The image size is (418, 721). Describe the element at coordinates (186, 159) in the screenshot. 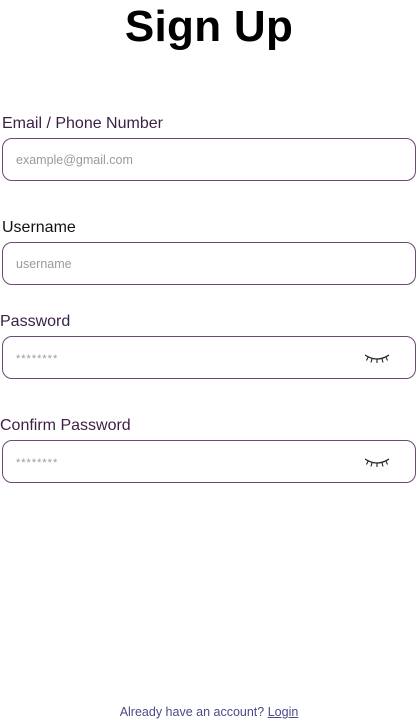

I see `email-input` at that location.